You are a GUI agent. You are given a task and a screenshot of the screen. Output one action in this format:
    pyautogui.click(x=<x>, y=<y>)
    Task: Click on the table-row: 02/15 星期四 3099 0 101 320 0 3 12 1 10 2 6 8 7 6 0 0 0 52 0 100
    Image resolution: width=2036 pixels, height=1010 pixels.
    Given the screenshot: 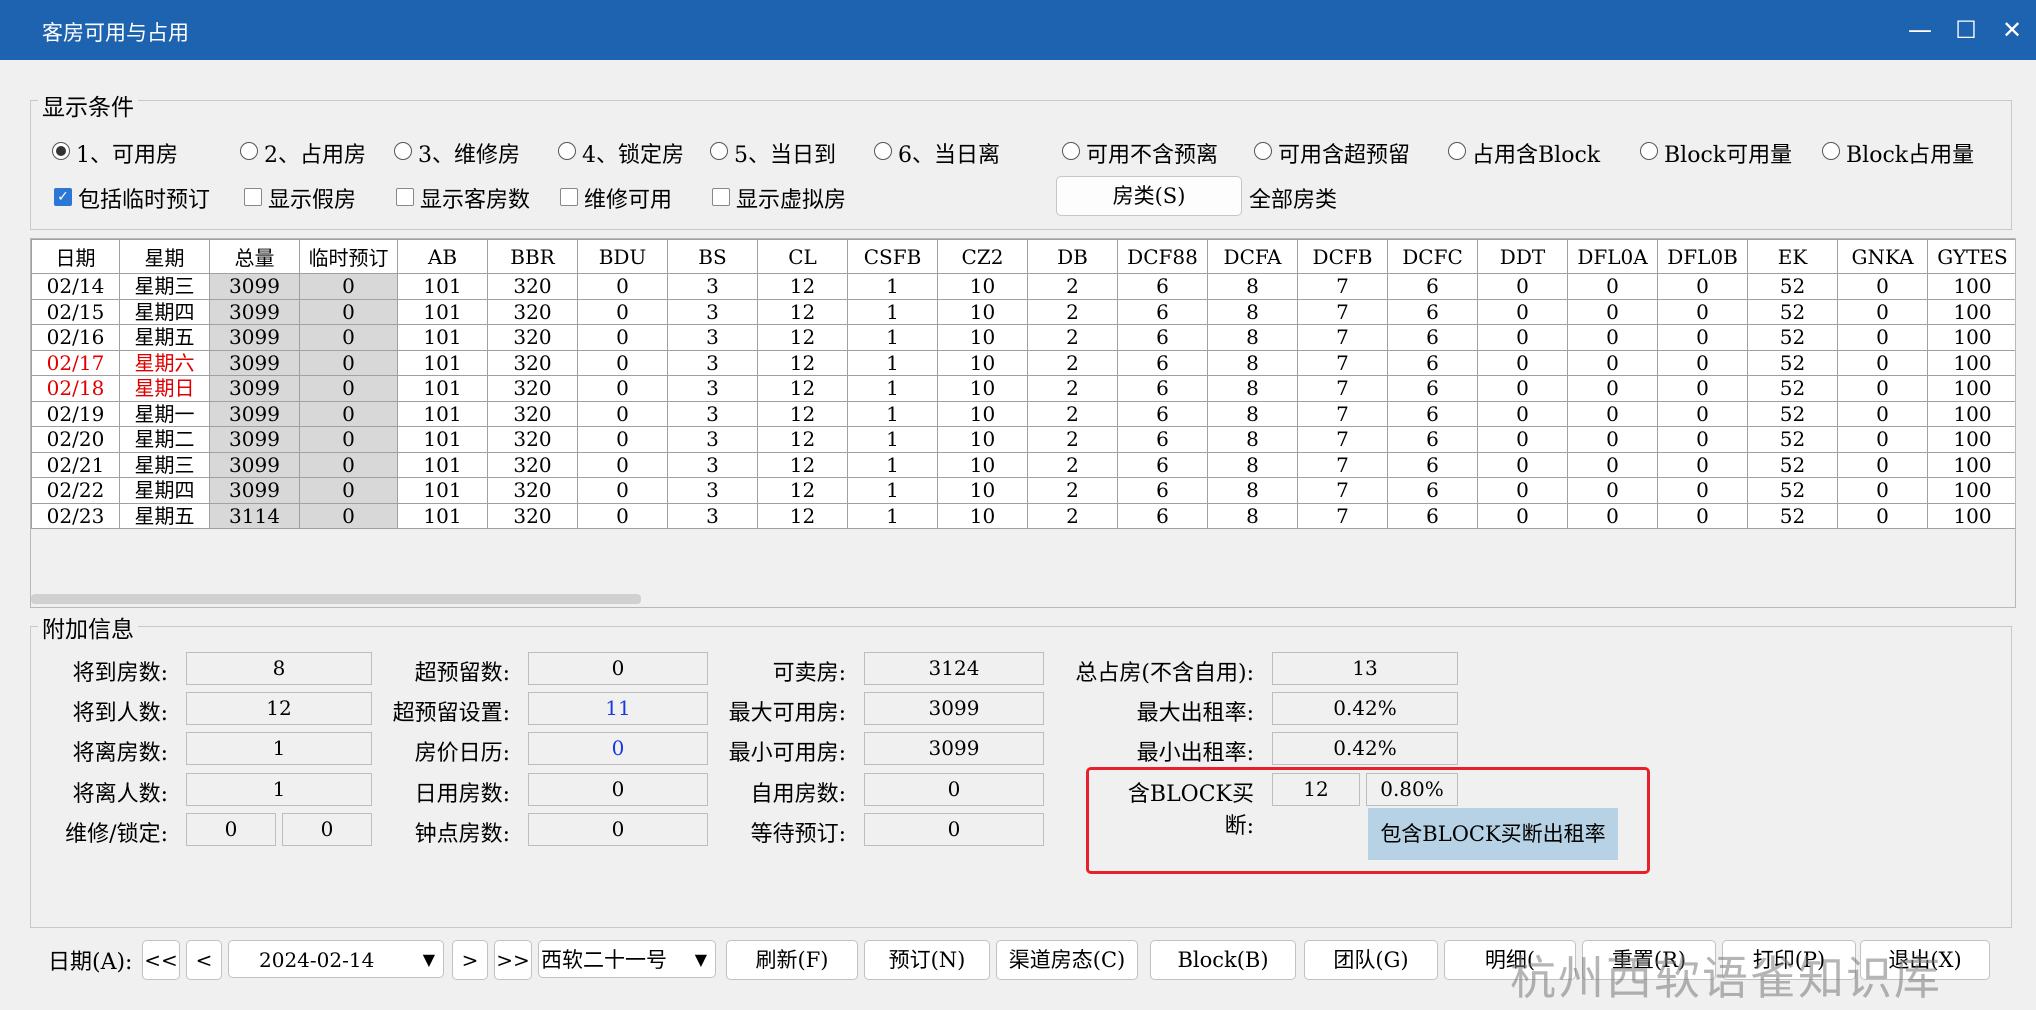 What is the action you would take?
    pyautogui.click(x=1023, y=311)
    